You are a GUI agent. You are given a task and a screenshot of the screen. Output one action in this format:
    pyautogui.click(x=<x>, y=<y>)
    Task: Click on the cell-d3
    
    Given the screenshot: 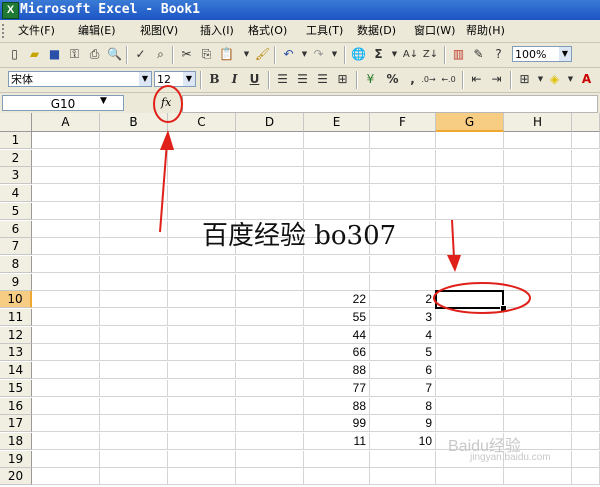 What is the action you would take?
    pyautogui.click(x=270, y=176)
    